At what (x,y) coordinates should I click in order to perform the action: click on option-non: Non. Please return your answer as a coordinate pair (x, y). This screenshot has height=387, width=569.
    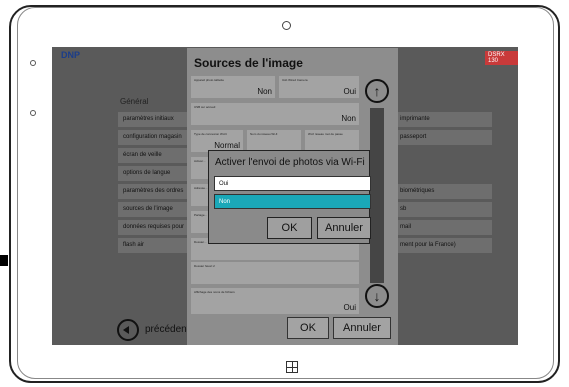
    Looking at the image, I should click on (292, 201).